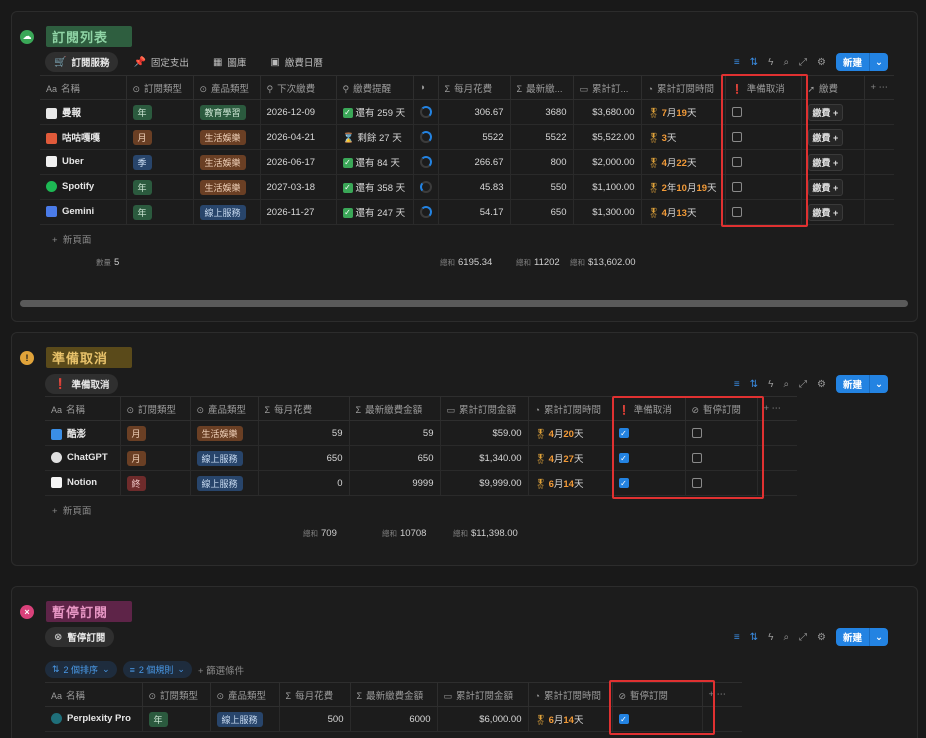 Image resolution: width=926 pixels, height=738 pixels. What do you see at coordinates (296, 62) in the screenshot?
I see `tab-calendar: ▣ 繳費日曆` at bounding box center [296, 62].